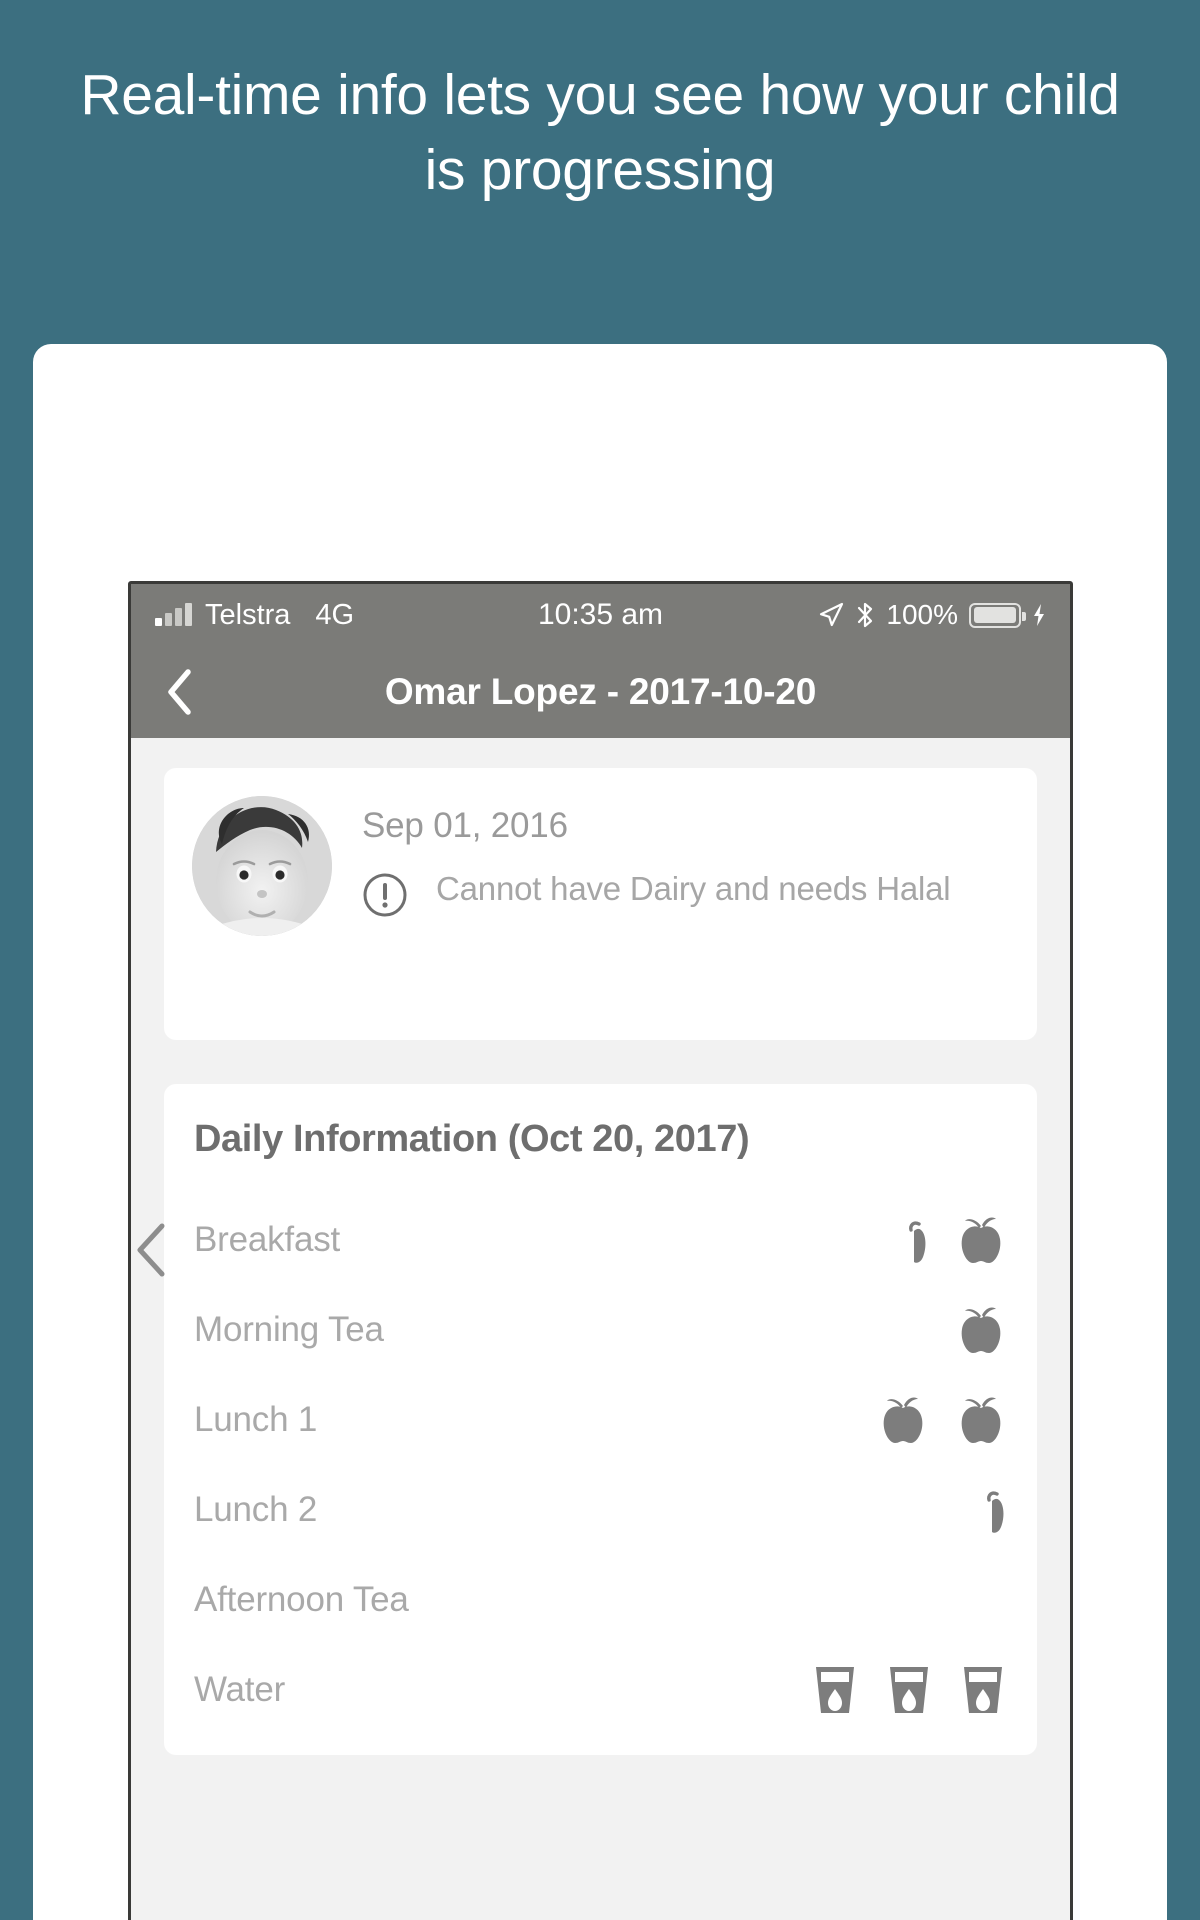  What do you see at coordinates (385, 895) in the screenshot?
I see `exclamation-circle-icon` at bounding box center [385, 895].